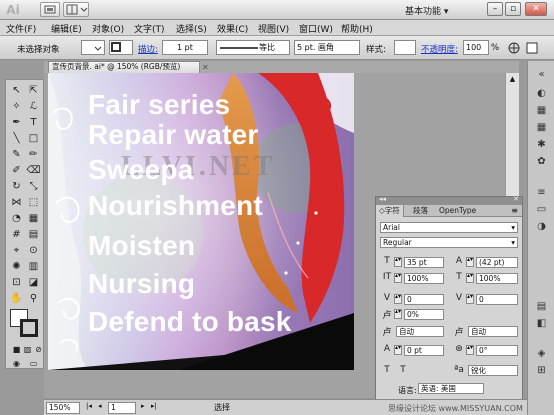 This screenshot has height=415, width=554. Describe the element at coordinates (33, 186) in the screenshot. I see `scale-tool-icon: ⤡` at that location.